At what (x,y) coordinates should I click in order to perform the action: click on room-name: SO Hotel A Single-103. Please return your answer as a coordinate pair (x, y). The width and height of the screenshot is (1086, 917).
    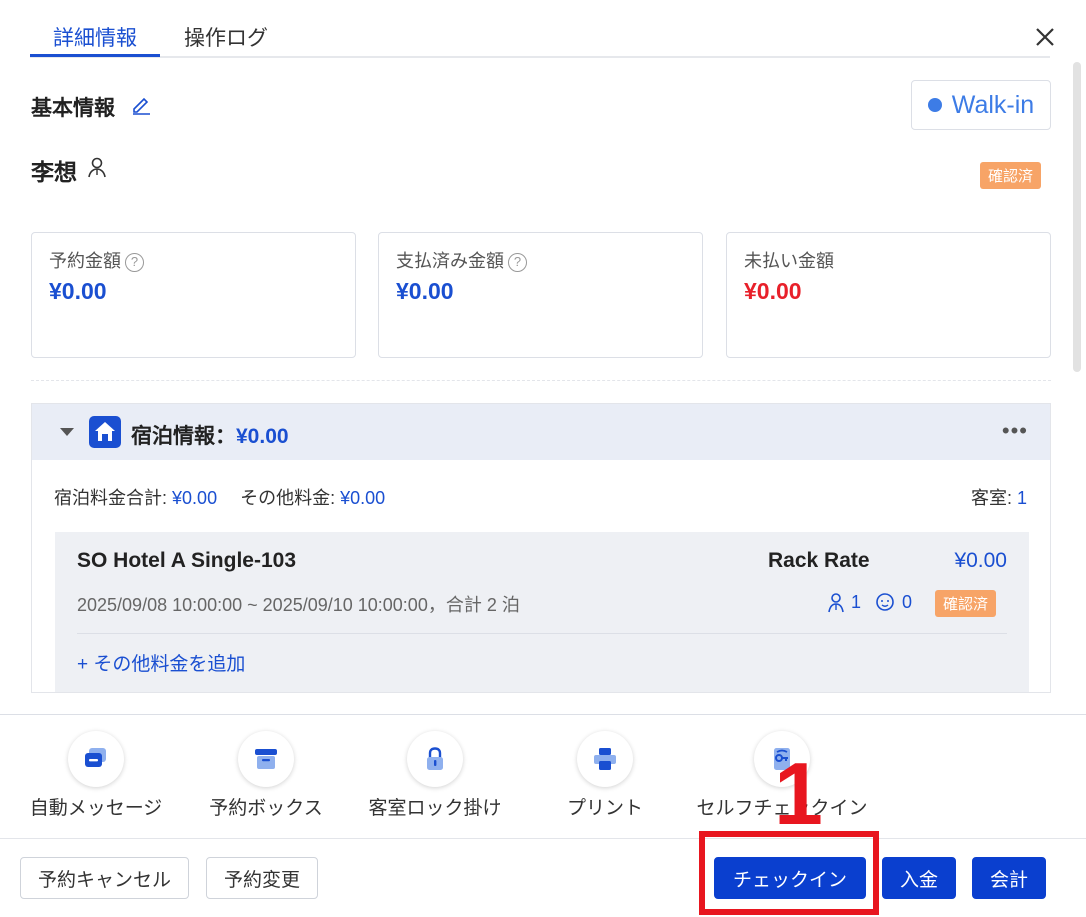
    Looking at the image, I should click on (186, 560).